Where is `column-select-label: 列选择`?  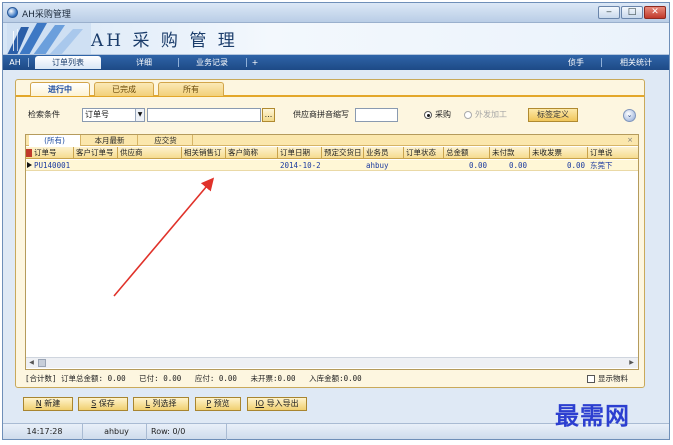
column-select-label: 列选择 is located at coordinates (164, 403).